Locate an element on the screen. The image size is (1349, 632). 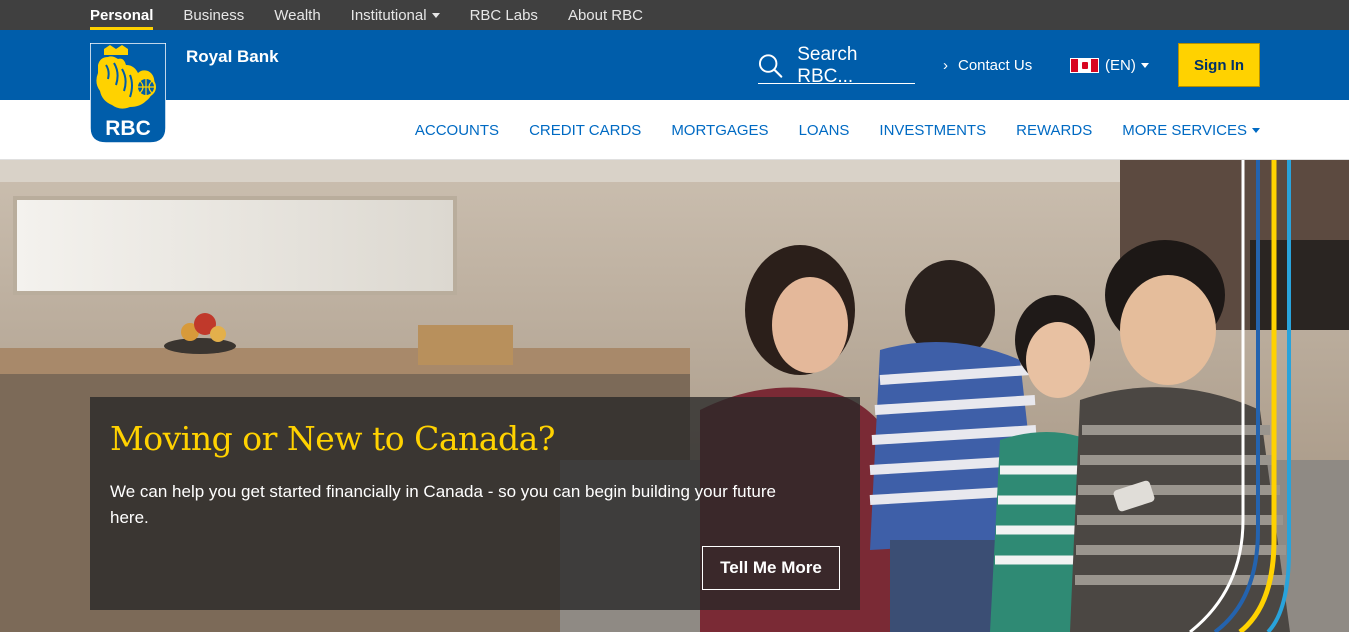
chevron-right-icon: › is located at coordinates (945, 65).